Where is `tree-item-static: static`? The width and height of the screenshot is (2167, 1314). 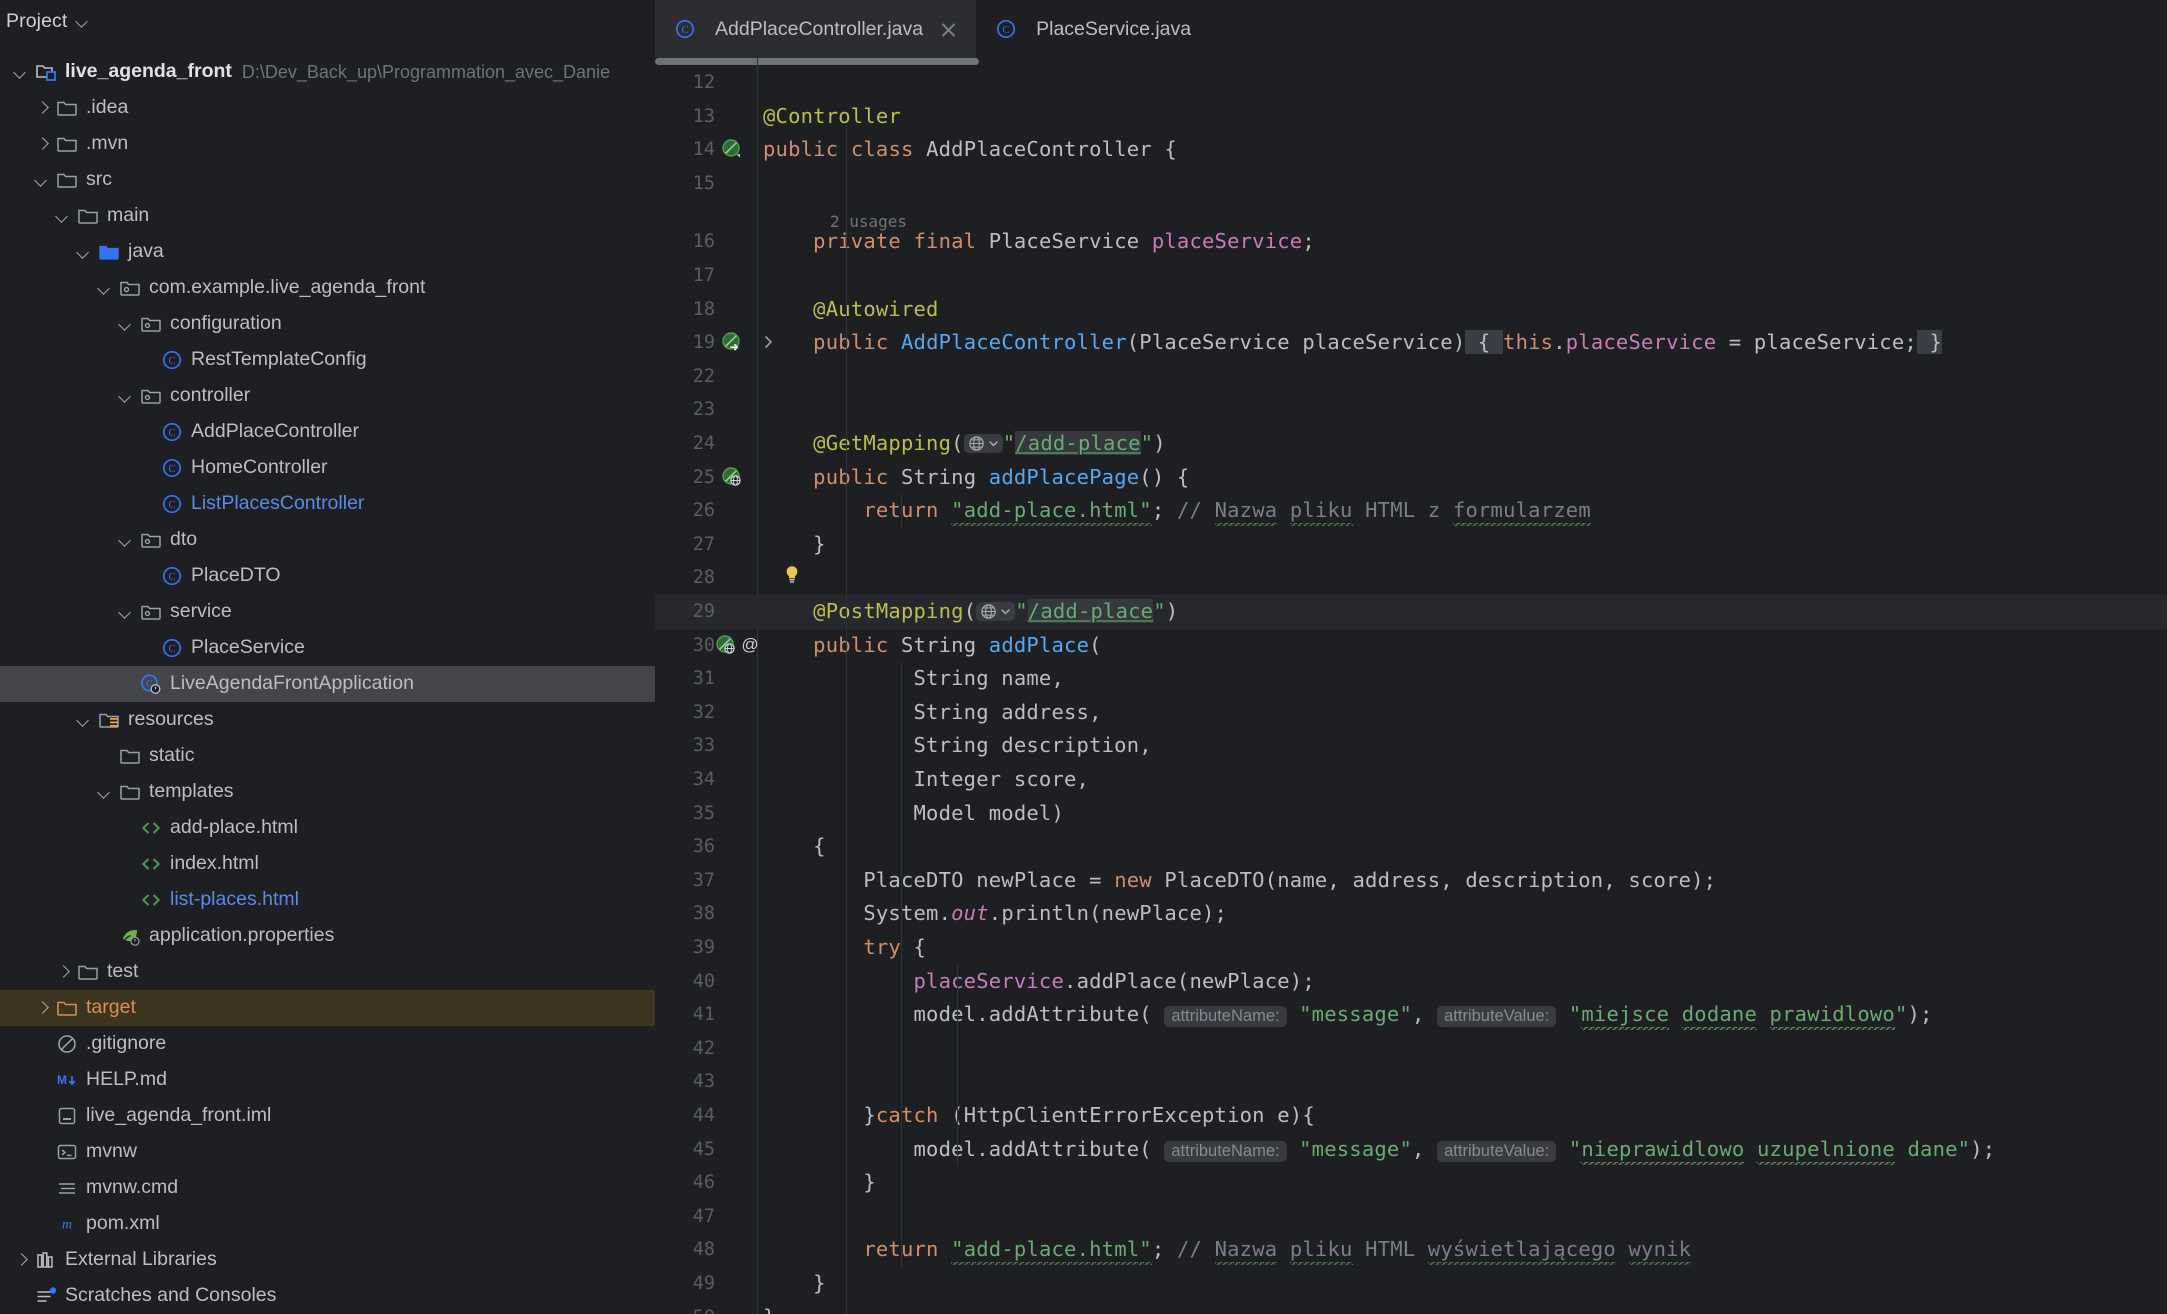
tree-item-static: static is located at coordinates (327, 756).